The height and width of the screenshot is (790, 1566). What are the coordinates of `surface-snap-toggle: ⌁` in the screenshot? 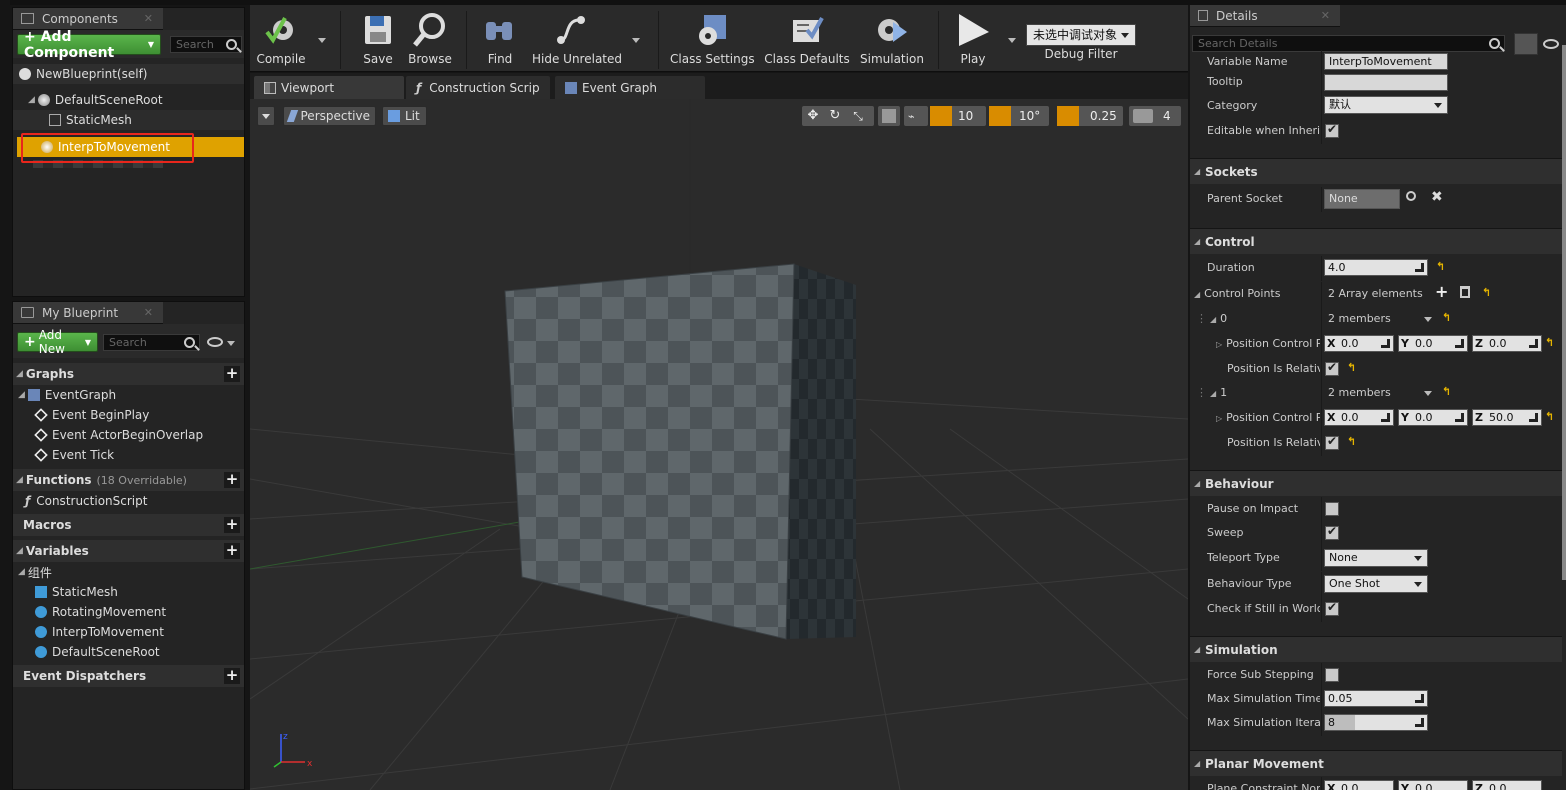 It's located at (916, 116).